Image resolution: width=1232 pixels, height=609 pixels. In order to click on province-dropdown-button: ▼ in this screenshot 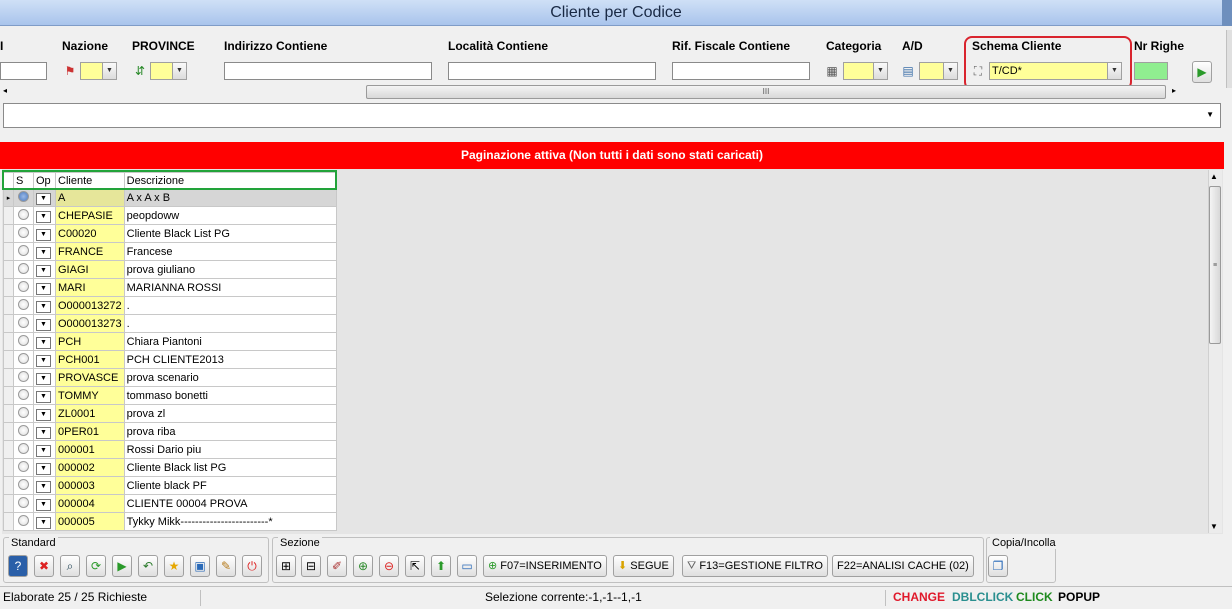, I will do `click(179, 71)`.